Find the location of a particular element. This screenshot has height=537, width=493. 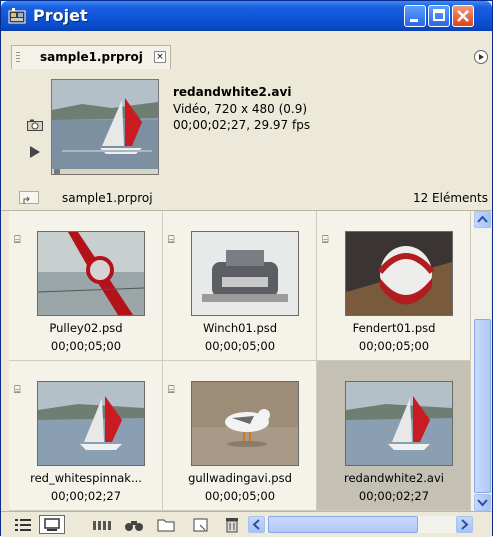

chevron-up-icon is located at coordinates (482, 219).